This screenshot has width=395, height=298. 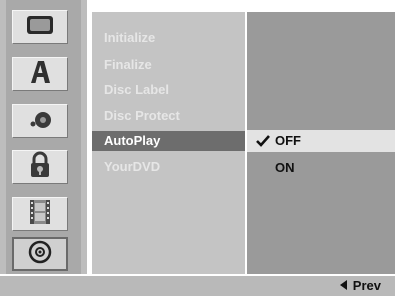 I want to click on tv-icon, so click(x=40, y=27).